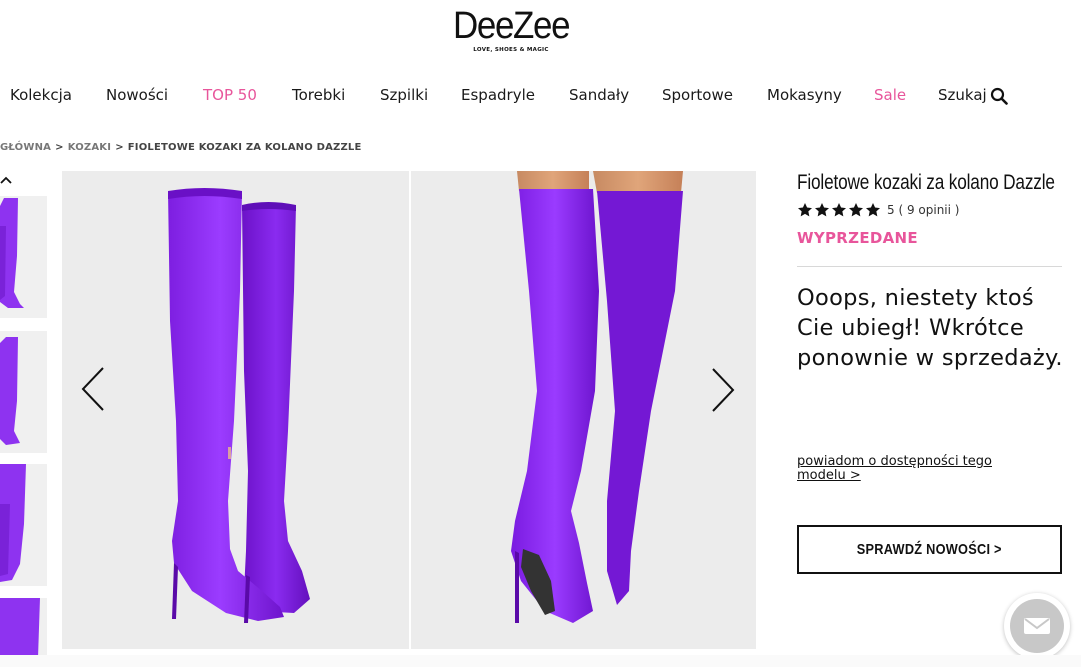  Describe the element at coordinates (511, 50) in the screenshot. I see `brand-tagline: LOVE, SHOES & MAGIC` at that location.